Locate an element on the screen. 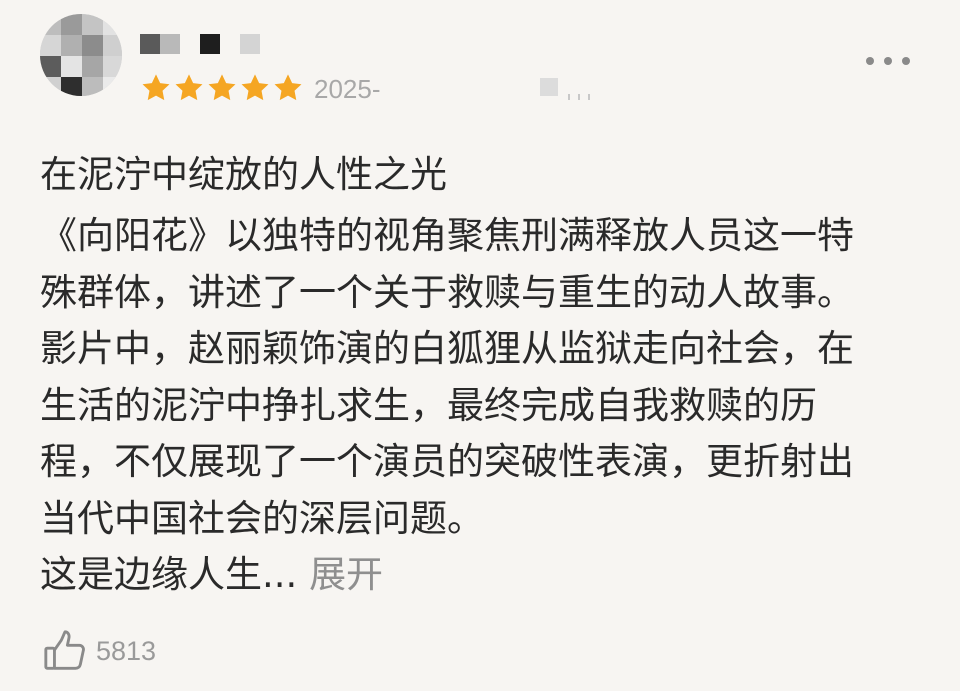 Image resolution: width=960 pixels, height=691 pixels. thumbs-up-icon is located at coordinates (65, 651).